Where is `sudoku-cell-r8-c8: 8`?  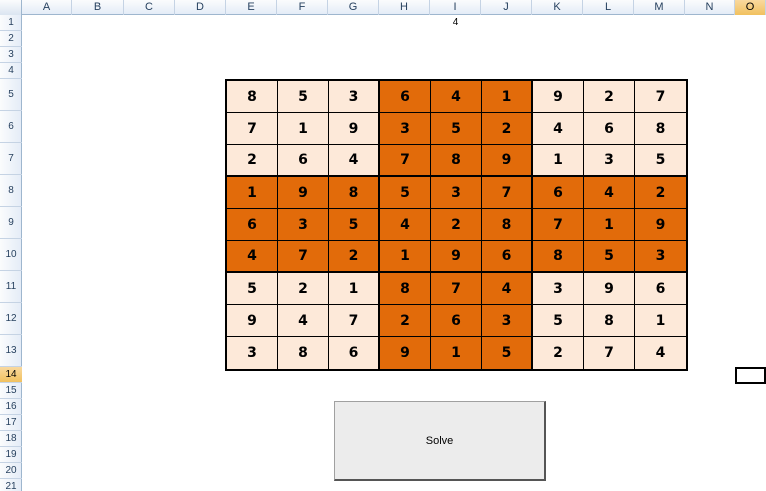
sudoku-cell-r8-c8: 8 is located at coordinates (609, 321).